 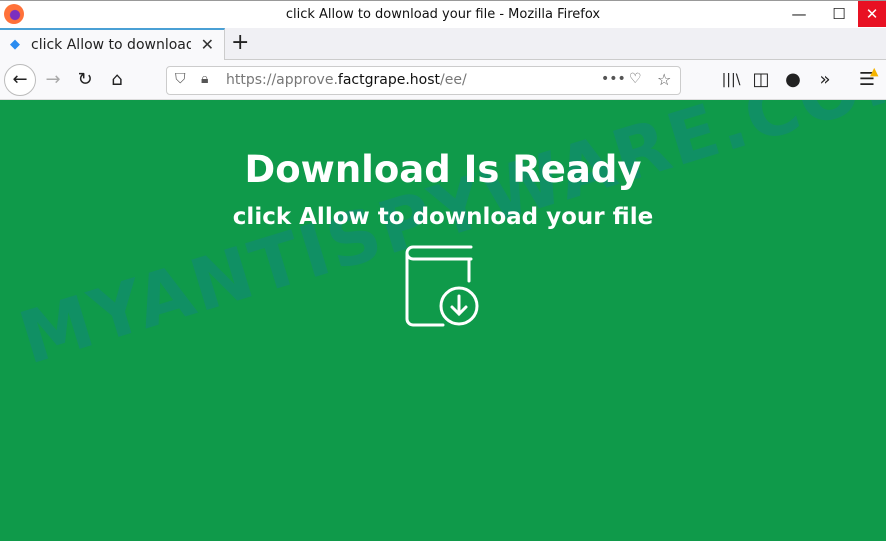 I want to click on forward-button: →, so click(x=53, y=80).